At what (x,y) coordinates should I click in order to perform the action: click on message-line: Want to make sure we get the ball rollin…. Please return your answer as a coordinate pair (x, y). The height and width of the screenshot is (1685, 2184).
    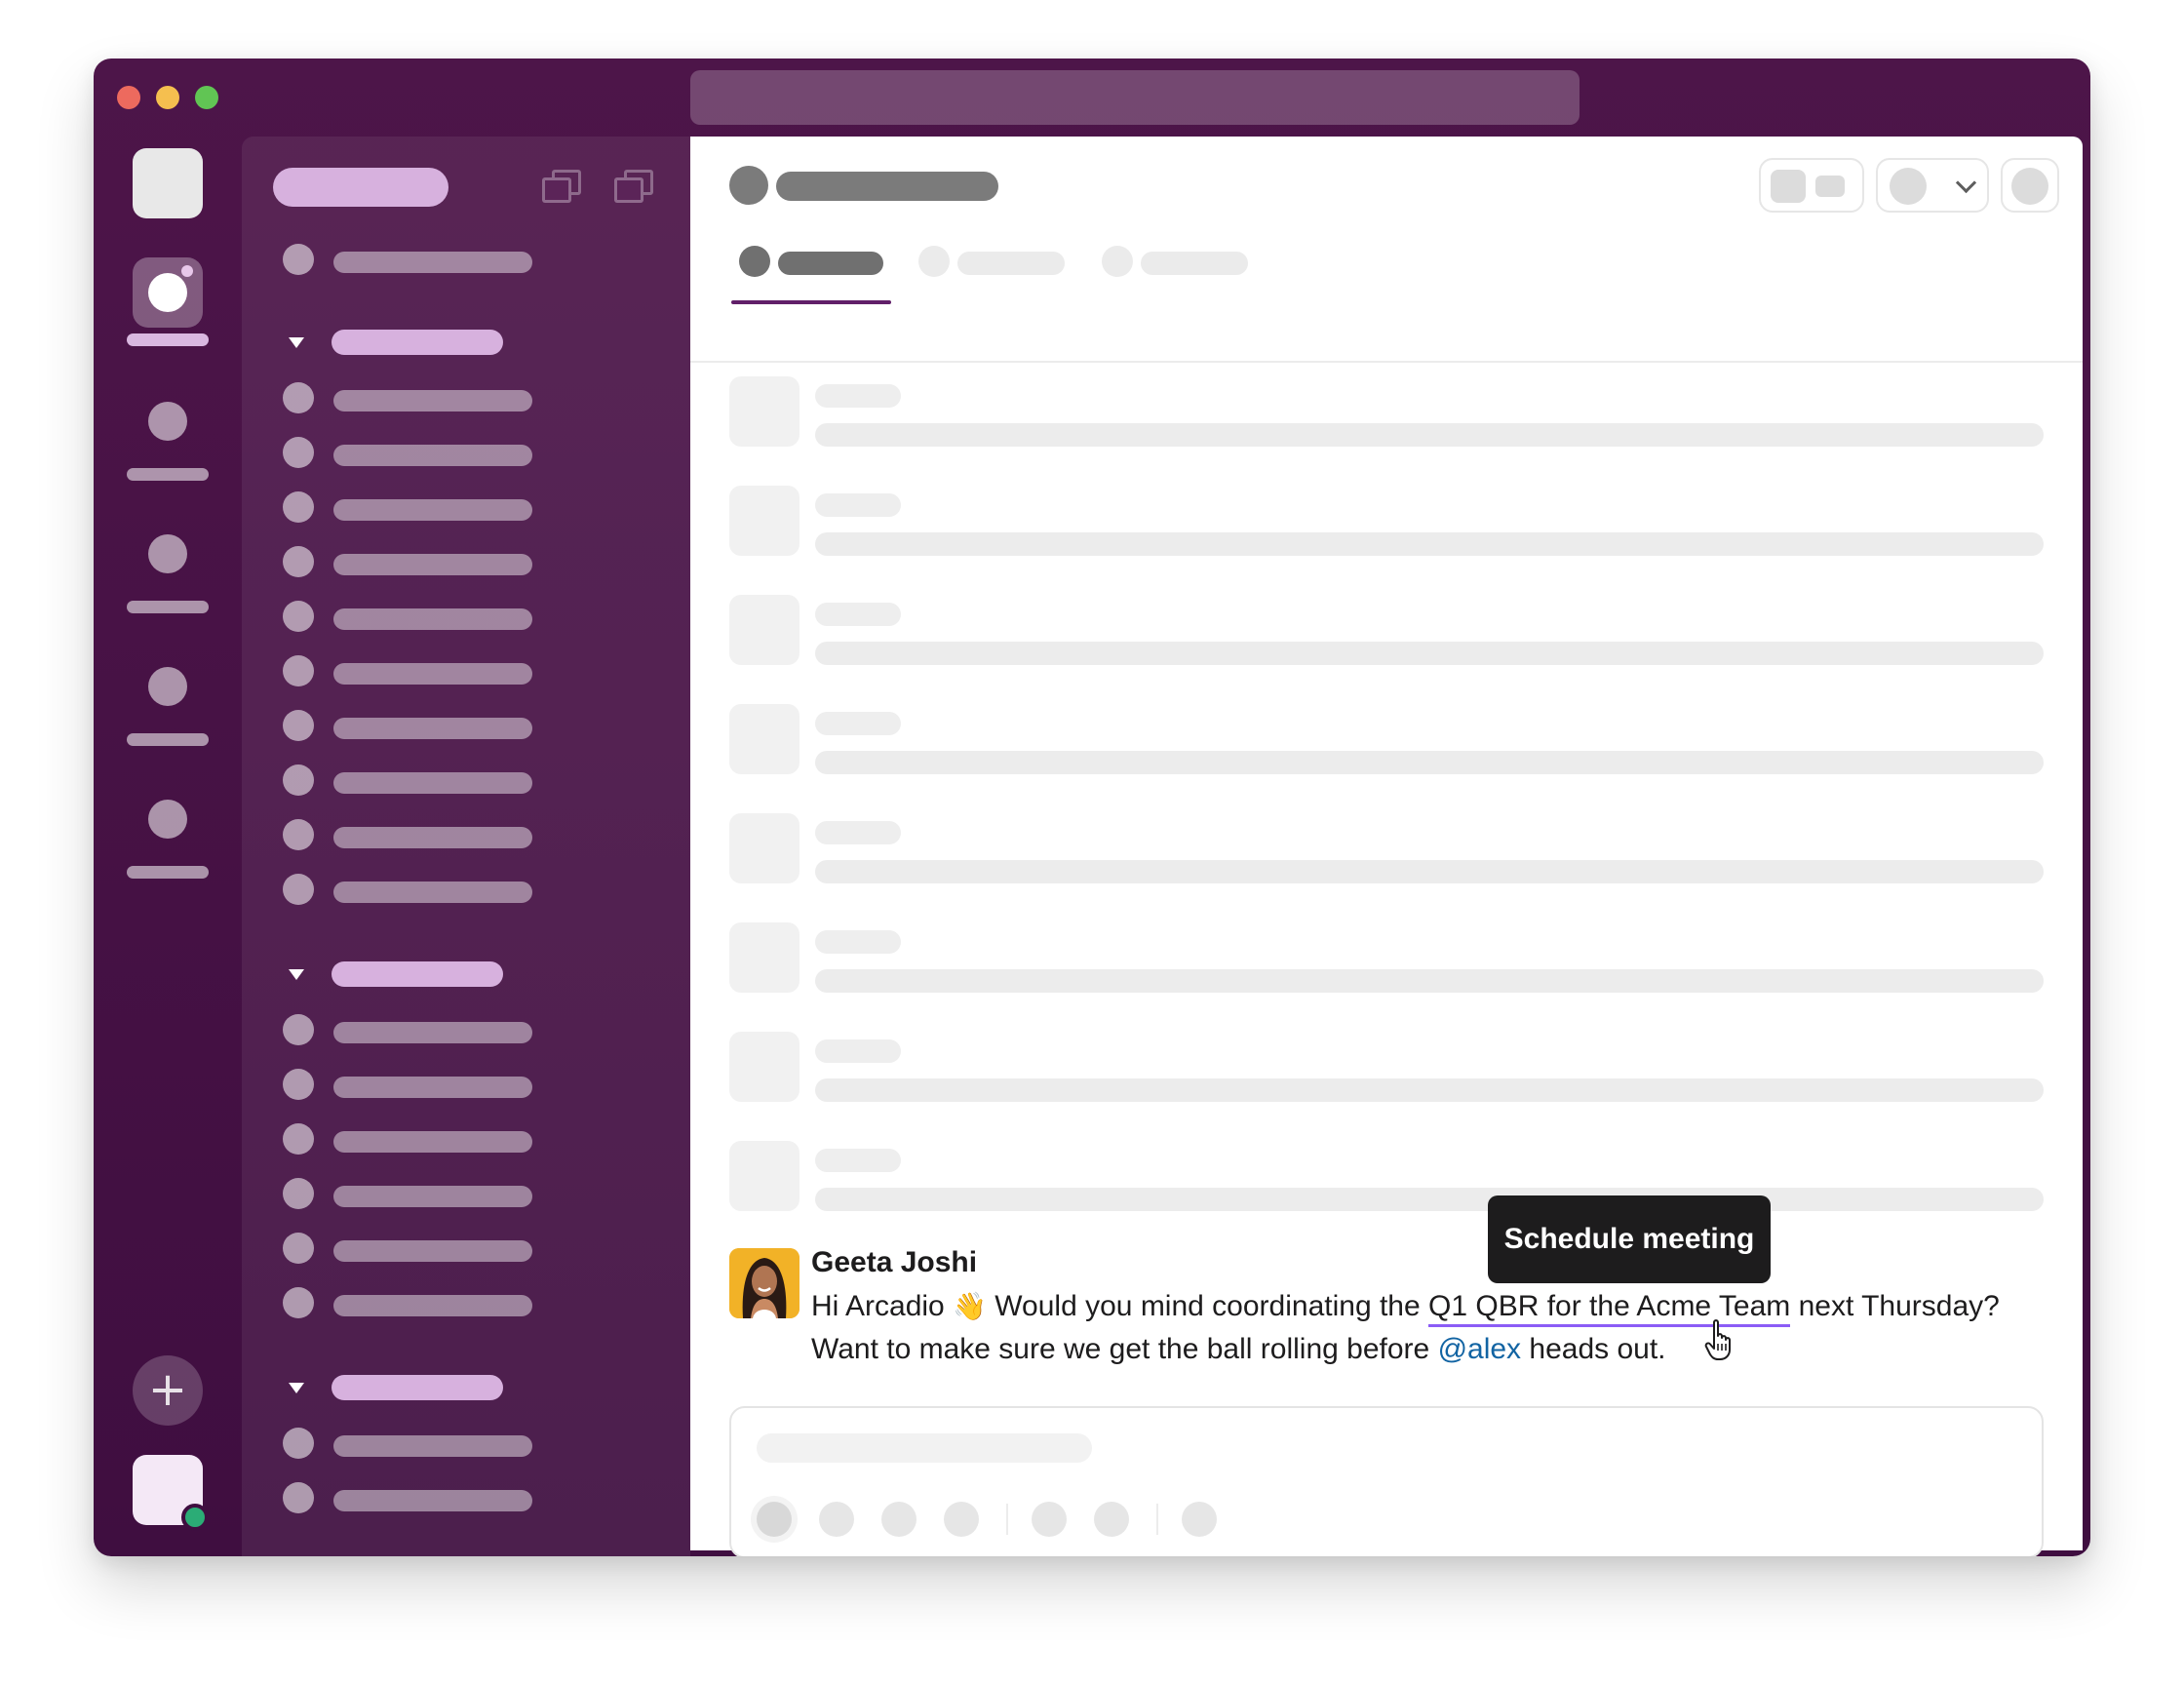
    Looking at the image, I should click on (1435, 1349).